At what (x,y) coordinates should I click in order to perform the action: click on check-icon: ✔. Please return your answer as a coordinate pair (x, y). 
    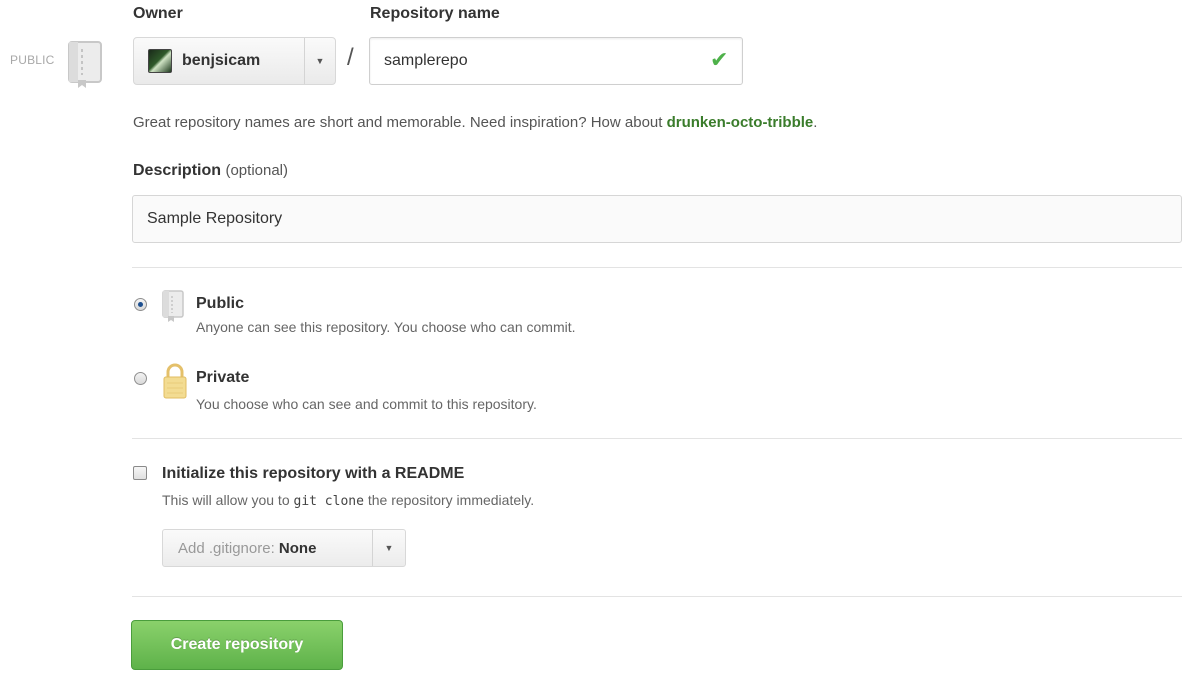
    Looking at the image, I should click on (719, 59).